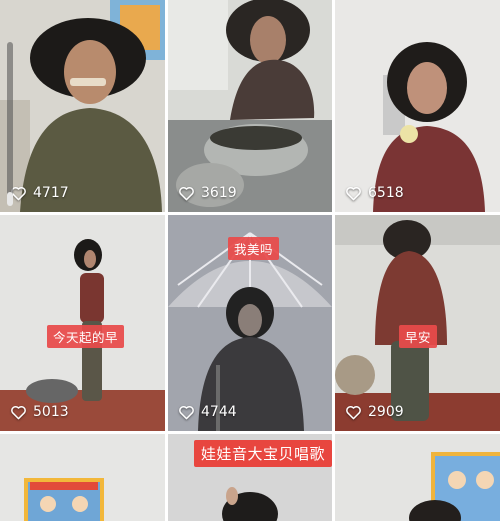  I want to click on like-count: 4717, so click(39, 193).